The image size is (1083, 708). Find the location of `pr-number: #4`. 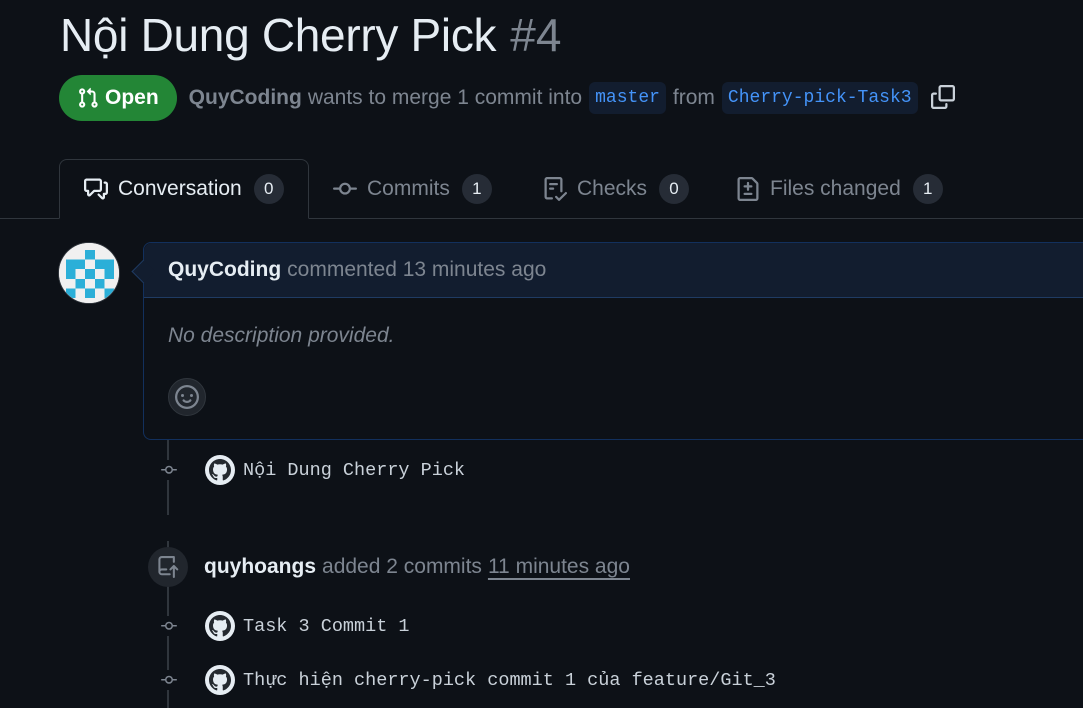

pr-number: #4 is located at coordinates (536, 35).